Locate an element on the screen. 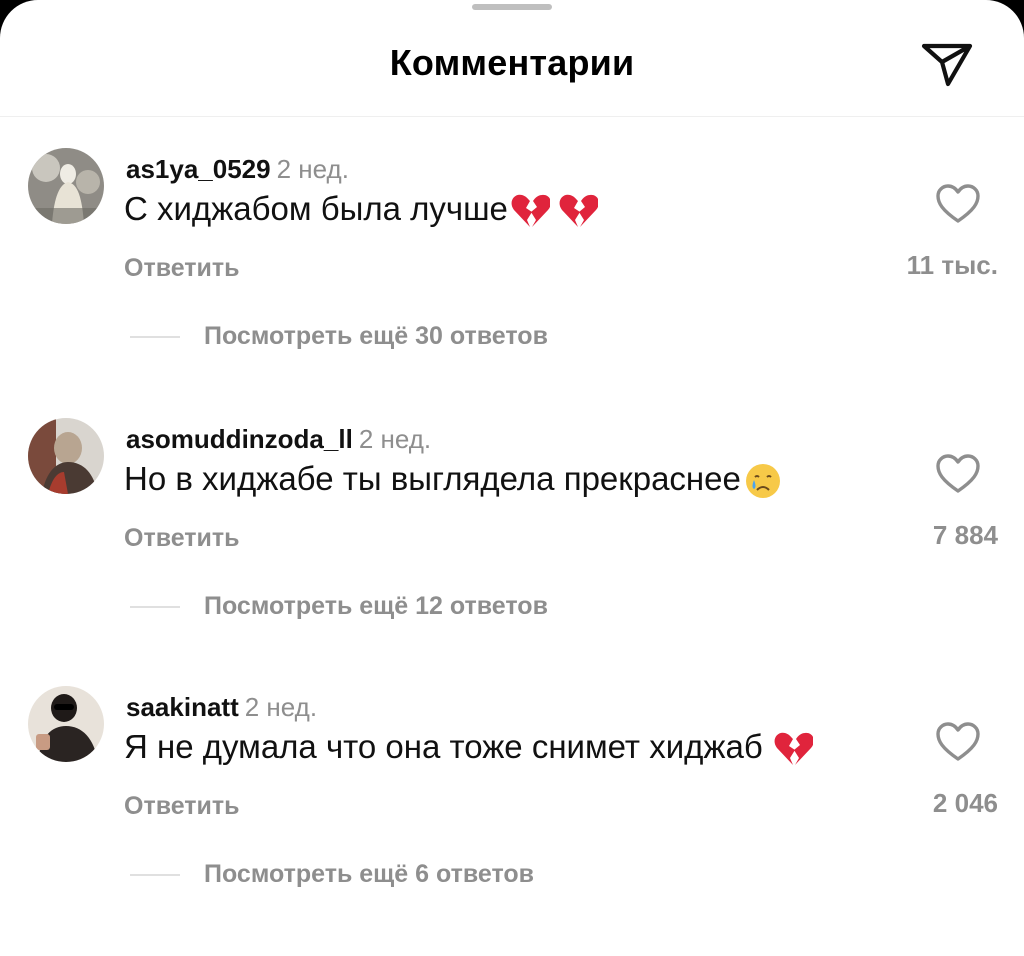 The width and height of the screenshot is (1024, 956). comment-username: saakinatt 2 нед. is located at coordinates (221, 707).